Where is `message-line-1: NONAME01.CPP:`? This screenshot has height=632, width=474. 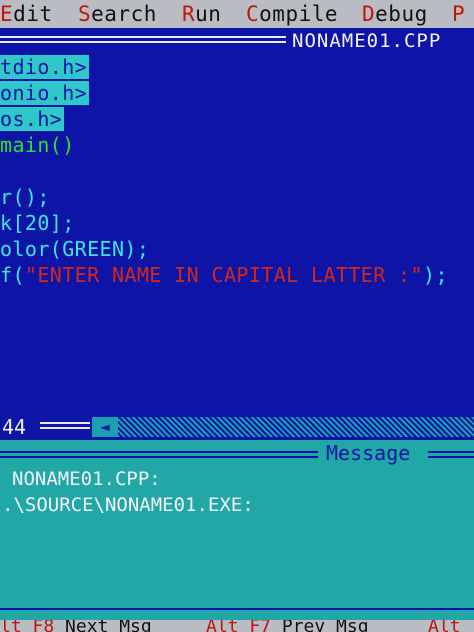 message-line-1: NONAME01.CPP: is located at coordinates (86, 479).